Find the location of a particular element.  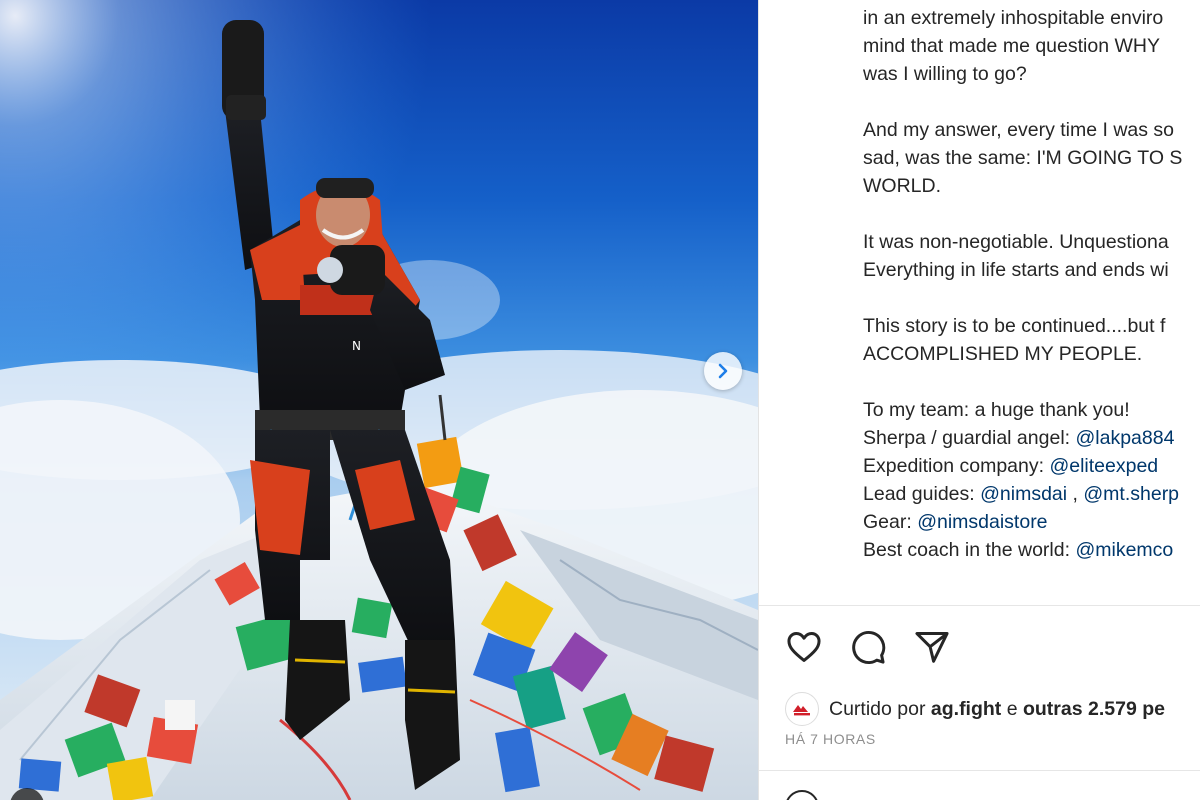

mention-link: @lakpa884 is located at coordinates (1124, 438).